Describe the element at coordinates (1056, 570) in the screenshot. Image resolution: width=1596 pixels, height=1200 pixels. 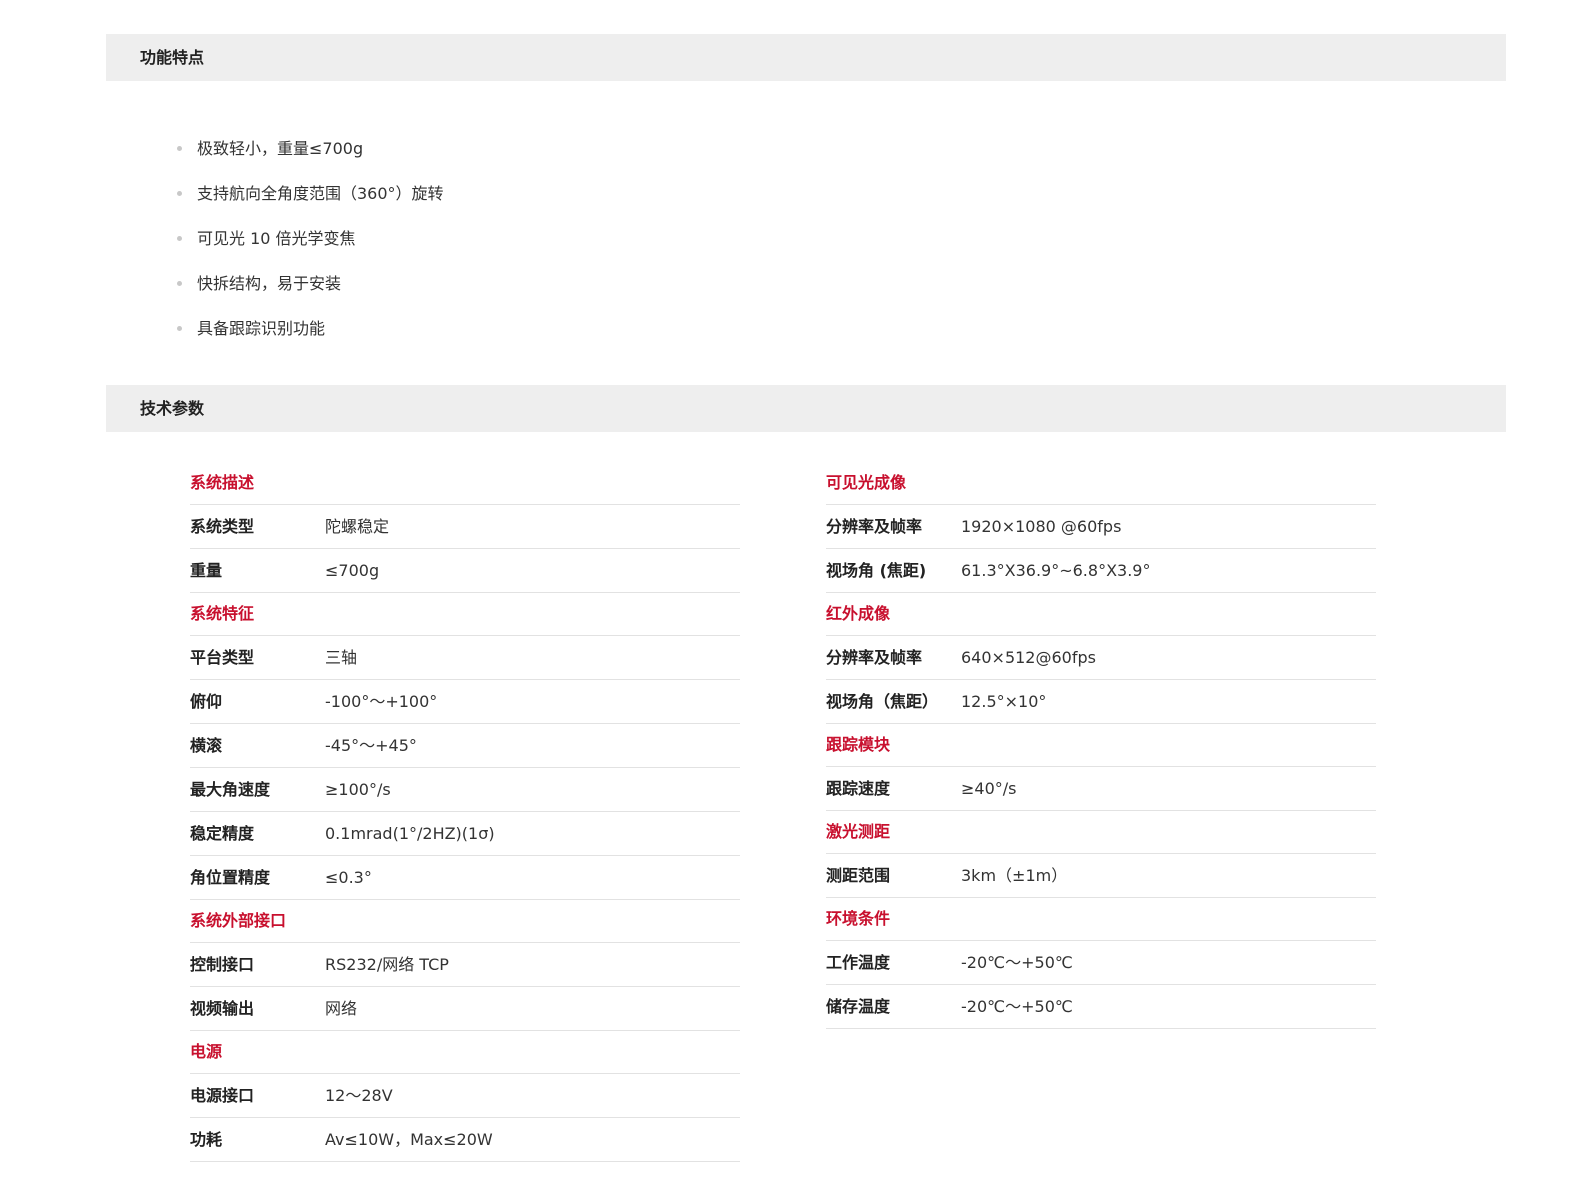
I see `spec-value: 61.3°X36.9°~6.8°X3.9°` at that location.